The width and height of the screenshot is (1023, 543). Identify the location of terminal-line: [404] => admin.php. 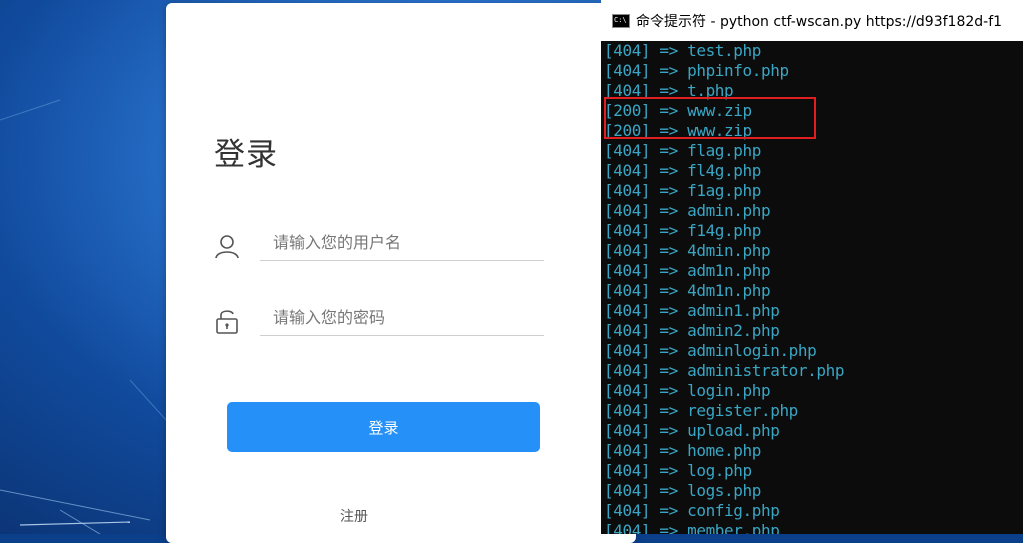
(813, 211).